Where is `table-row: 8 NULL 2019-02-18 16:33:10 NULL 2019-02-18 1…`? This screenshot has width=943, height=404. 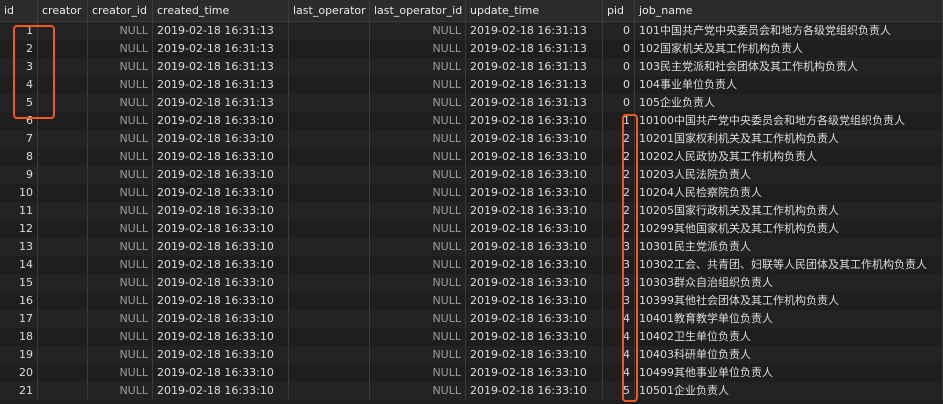
table-row: 8 NULL 2019-02-18 16:33:10 NULL 2019-02-18 1… is located at coordinates (471, 157).